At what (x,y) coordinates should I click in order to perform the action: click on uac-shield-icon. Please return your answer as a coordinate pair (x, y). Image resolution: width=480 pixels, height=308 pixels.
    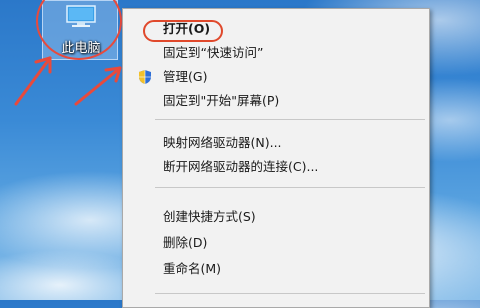
    Looking at the image, I should click on (145, 77).